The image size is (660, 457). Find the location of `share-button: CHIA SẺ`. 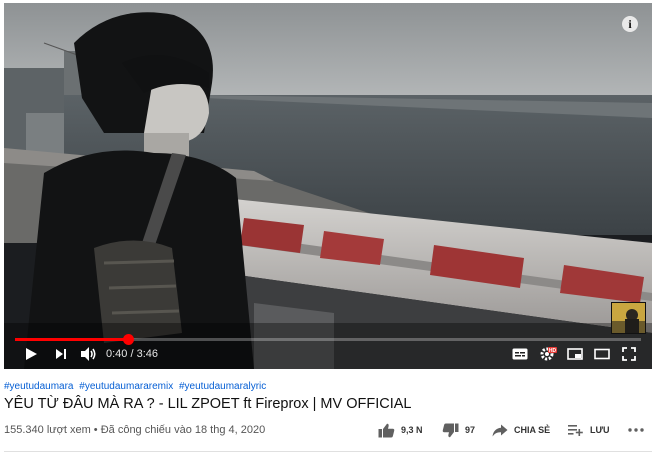

share-button: CHIA SẺ is located at coordinates (521, 430).